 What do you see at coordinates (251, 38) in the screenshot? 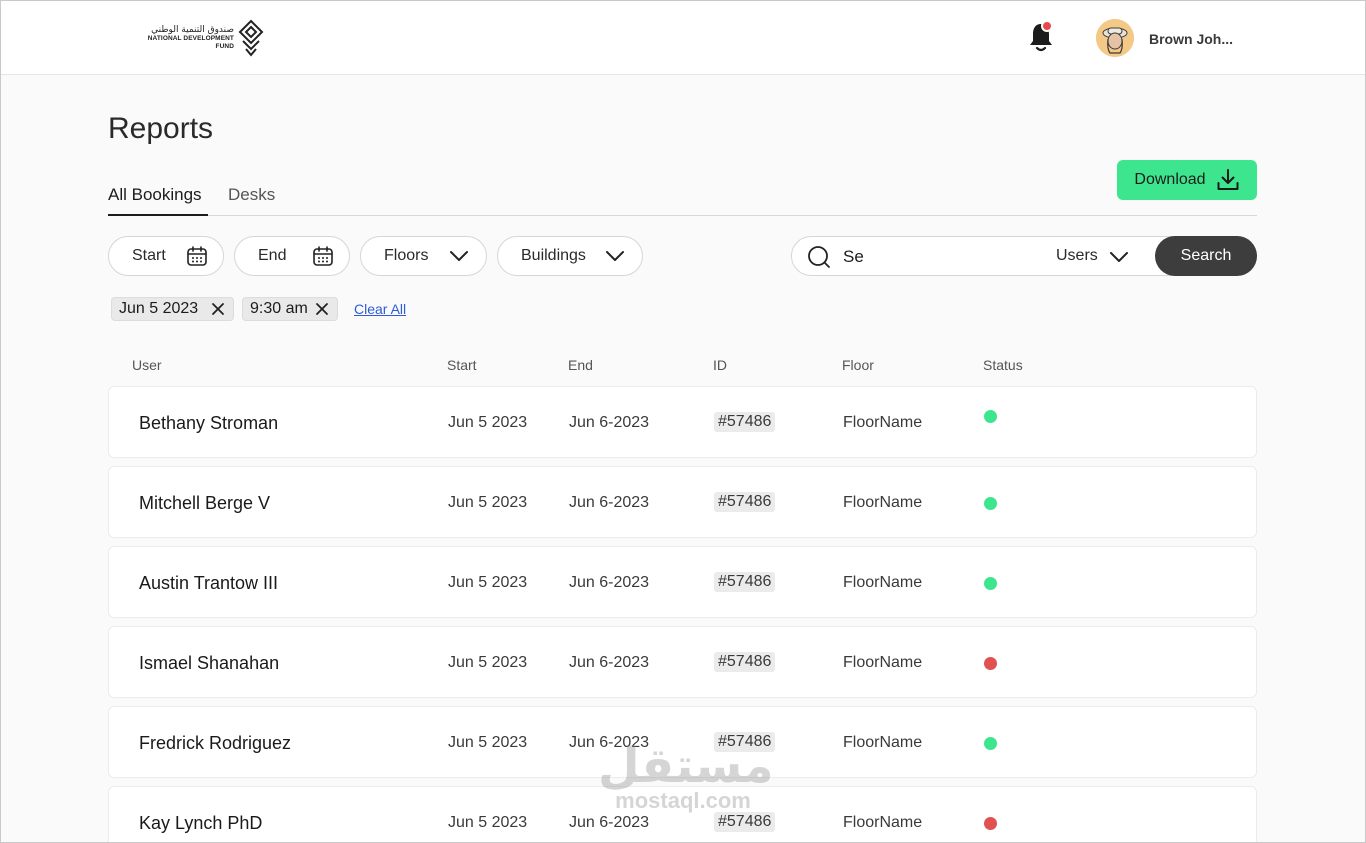
I see `logo-mark-icon` at bounding box center [251, 38].